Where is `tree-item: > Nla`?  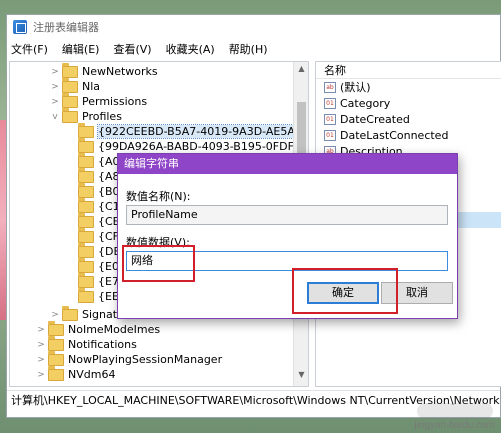 tree-item: > Nla is located at coordinates (75, 85).